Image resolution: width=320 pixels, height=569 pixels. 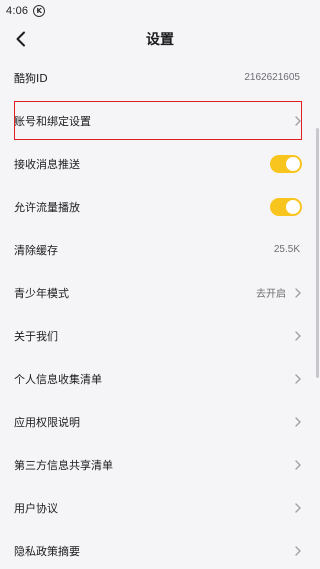 What do you see at coordinates (317, 253) in the screenshot?
I see `scrollbar` at bounding box center [317, 253].